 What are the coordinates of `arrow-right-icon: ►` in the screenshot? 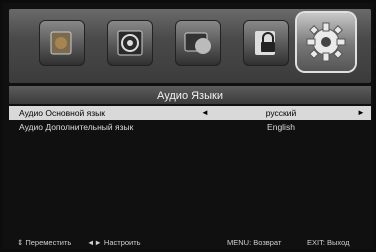 It's located at (361, 113).